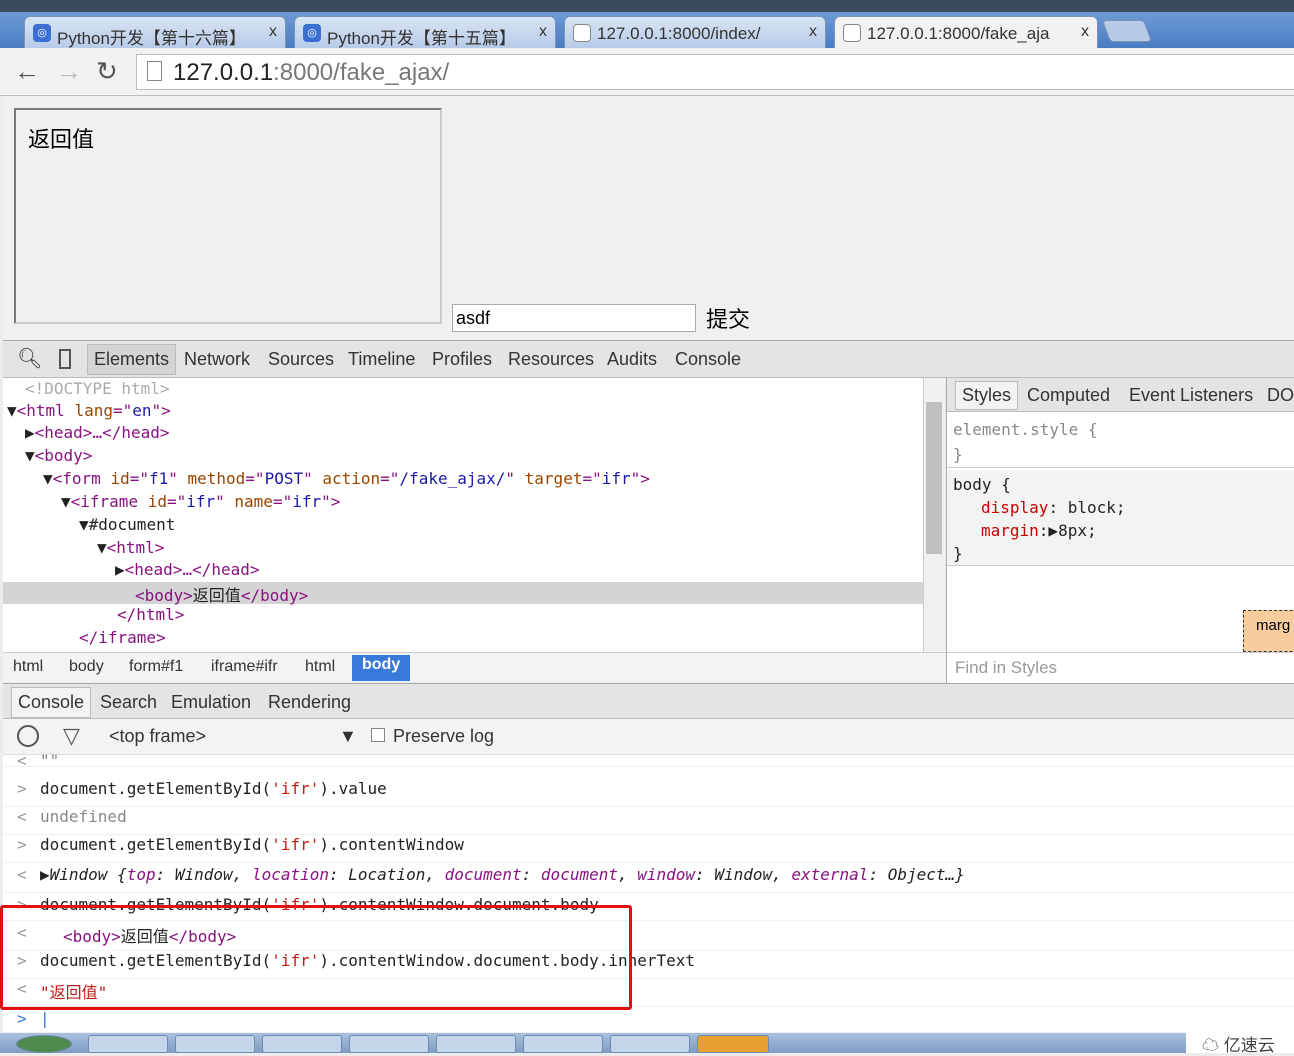 The width and height of the screenshot is (1294, 1056). Describe the element at coordinates (474, 667) in the screenshot. I see `breadcrumb: html body form#f1 iframe#ifr html body` at that location.